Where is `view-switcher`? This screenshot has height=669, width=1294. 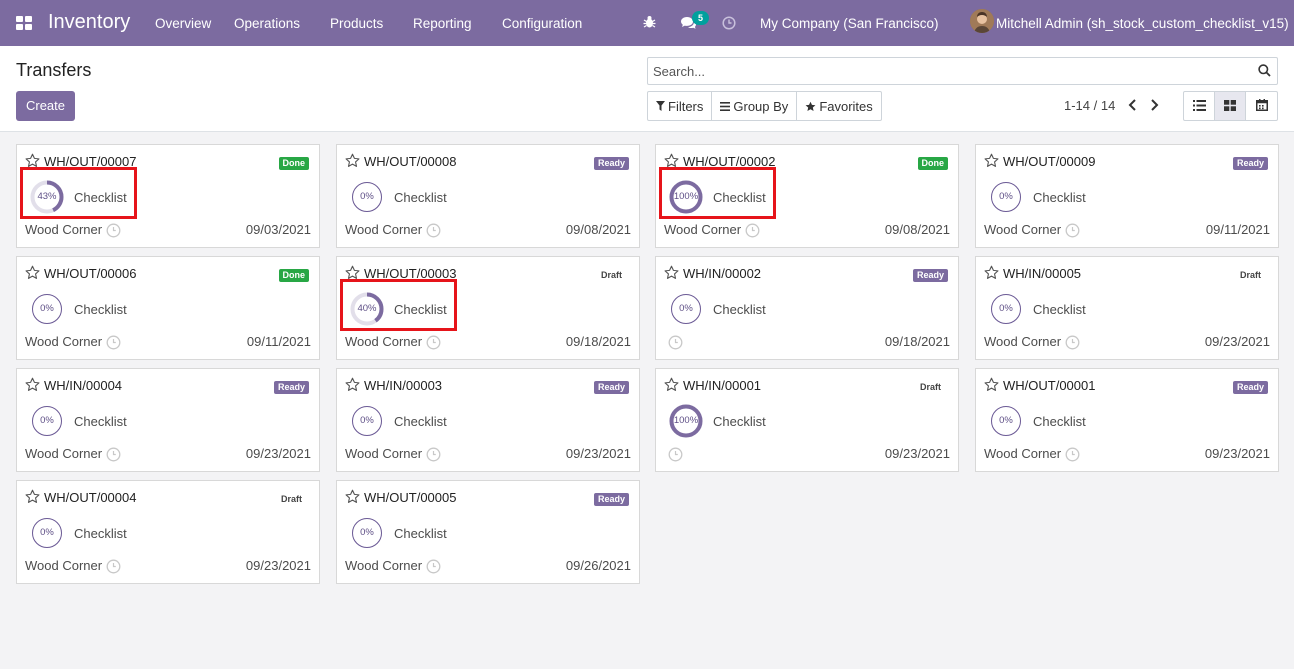
view-switcher is located at coordinates (1230, 106).